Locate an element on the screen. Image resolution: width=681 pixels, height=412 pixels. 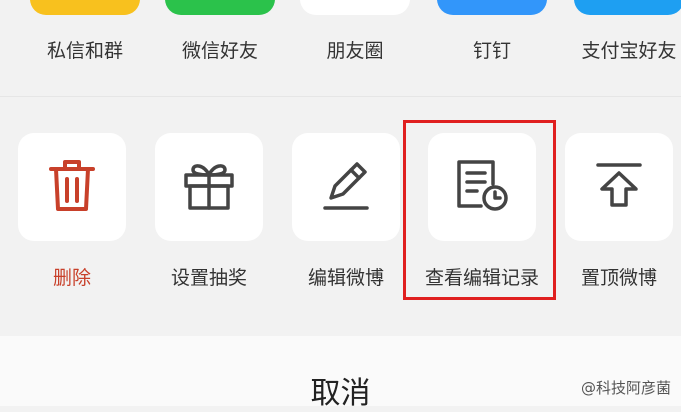
section-divider is located at coordinates (340, 96).